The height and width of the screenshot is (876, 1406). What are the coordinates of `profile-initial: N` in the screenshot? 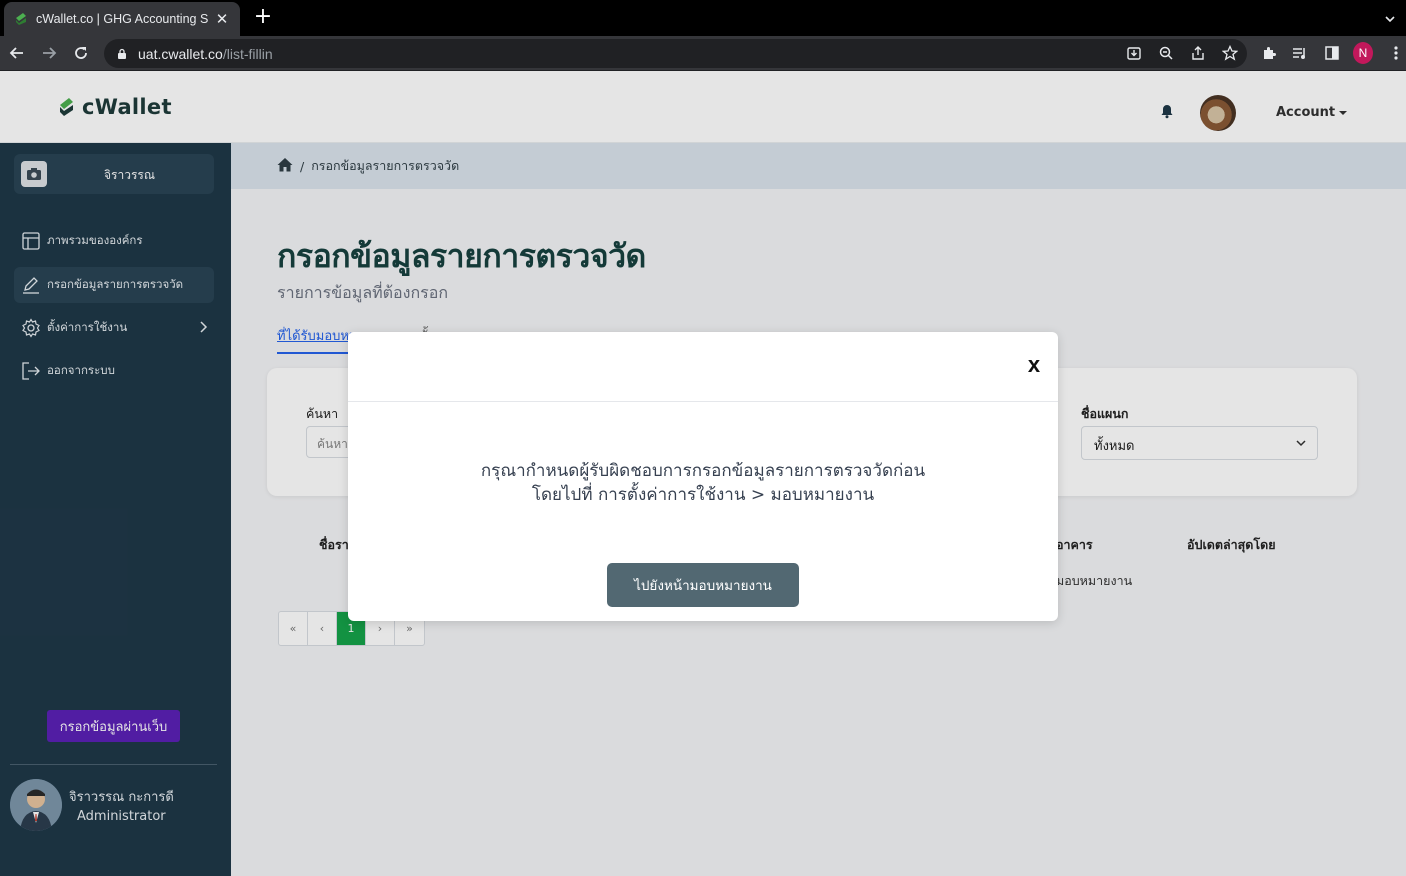 It's located at (1363, 53).